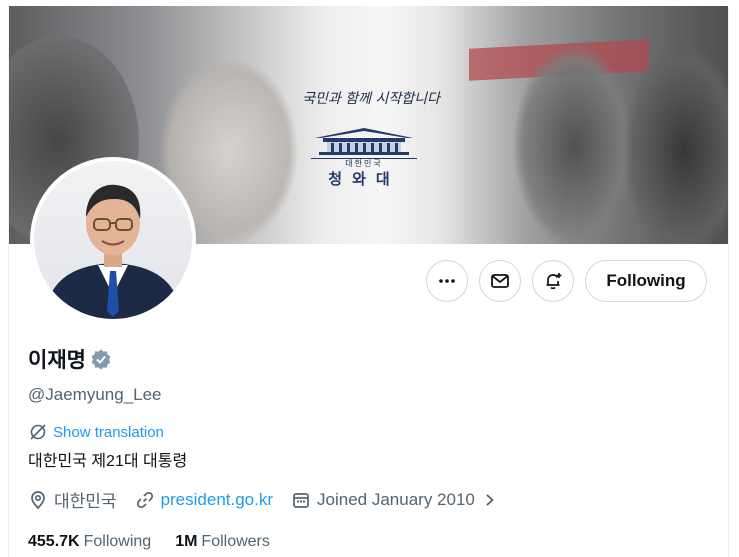 The image size is (739, 557). Describe the element at coordinates (364, 179) in the screenshot. I see `banner-emblem-name: 청와대` at that location.